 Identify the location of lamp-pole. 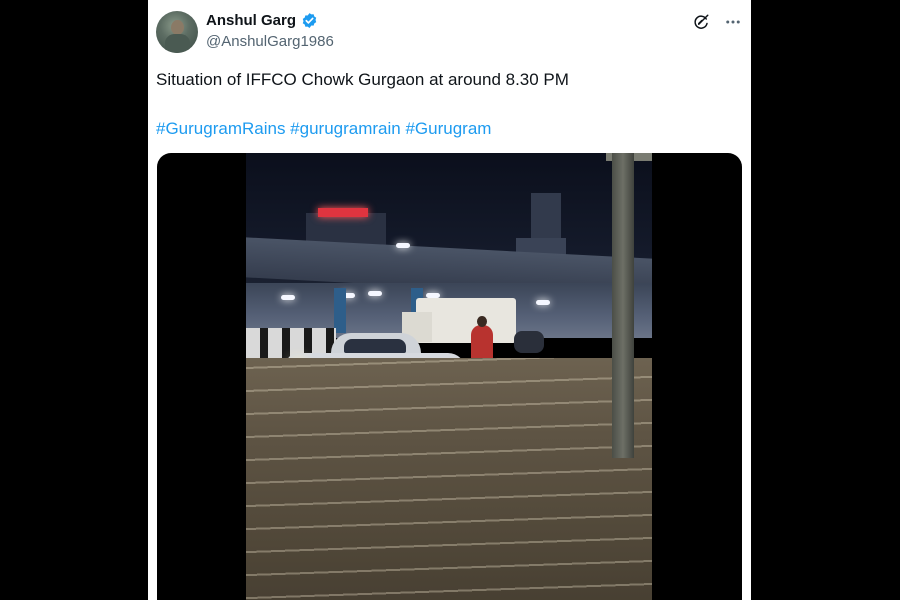
(623, 305).